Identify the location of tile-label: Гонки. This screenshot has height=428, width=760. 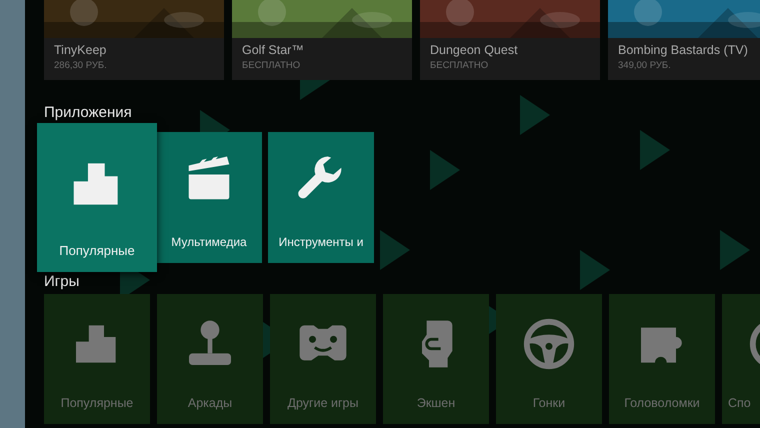
(549, 403).